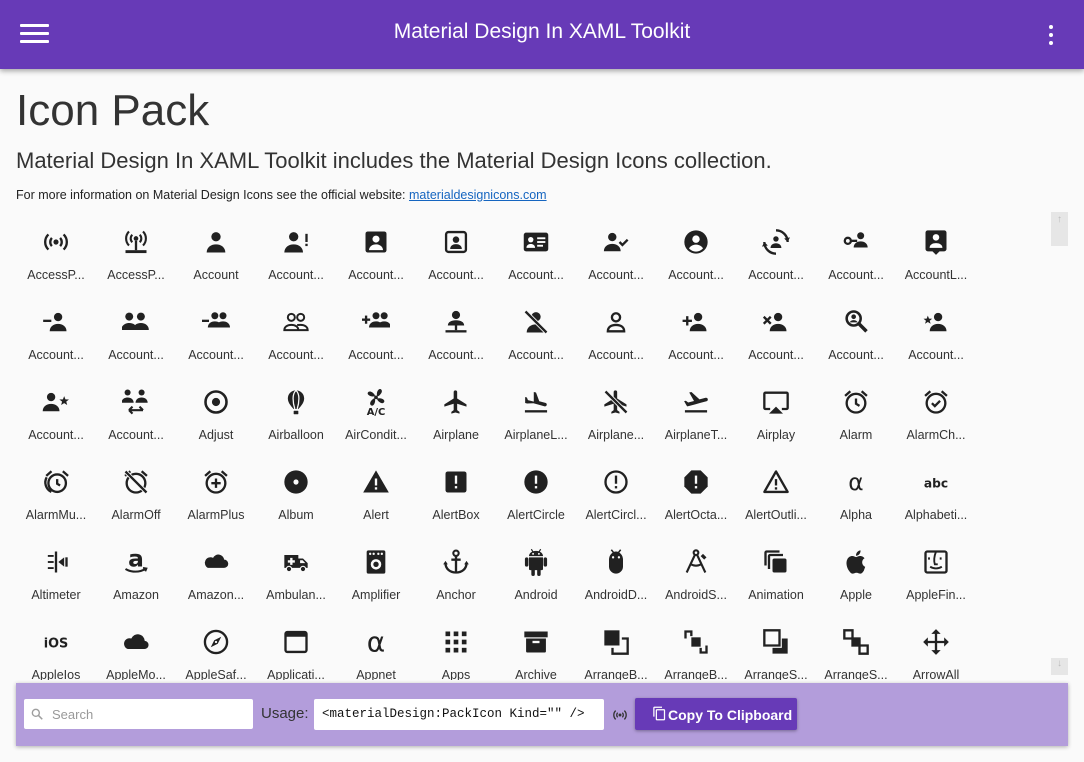  Describe the element at coordinates (456, 488) in the screenshot. I see `icon-tile: AlertBox` at that location.